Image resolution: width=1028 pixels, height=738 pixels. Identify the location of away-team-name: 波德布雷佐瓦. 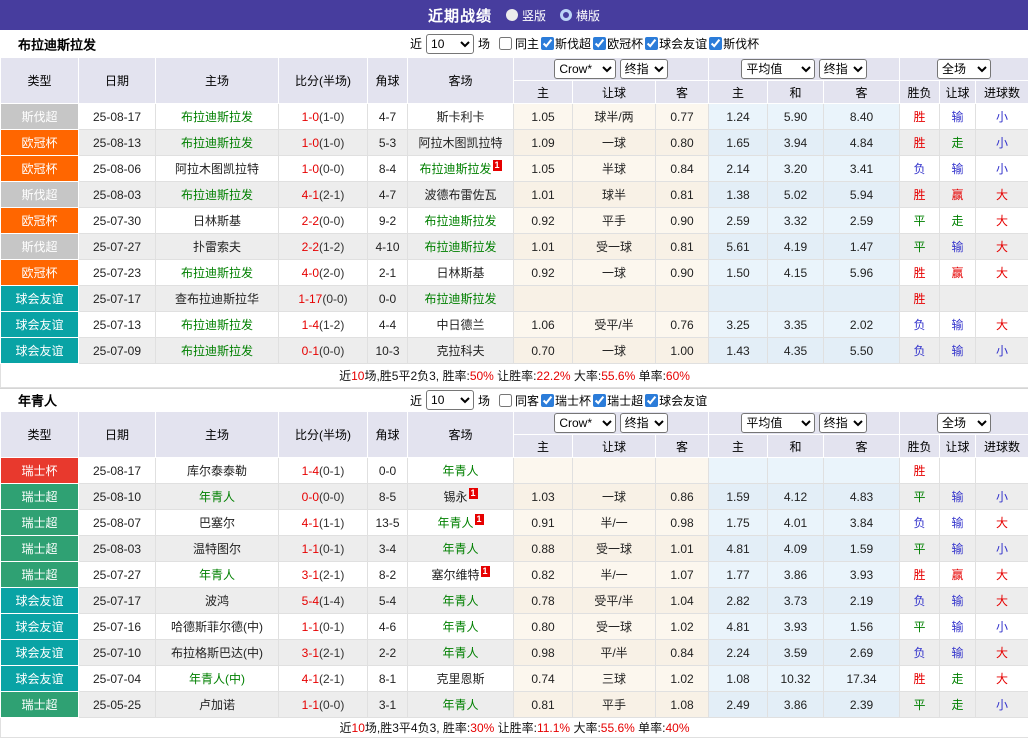
(460, 195).